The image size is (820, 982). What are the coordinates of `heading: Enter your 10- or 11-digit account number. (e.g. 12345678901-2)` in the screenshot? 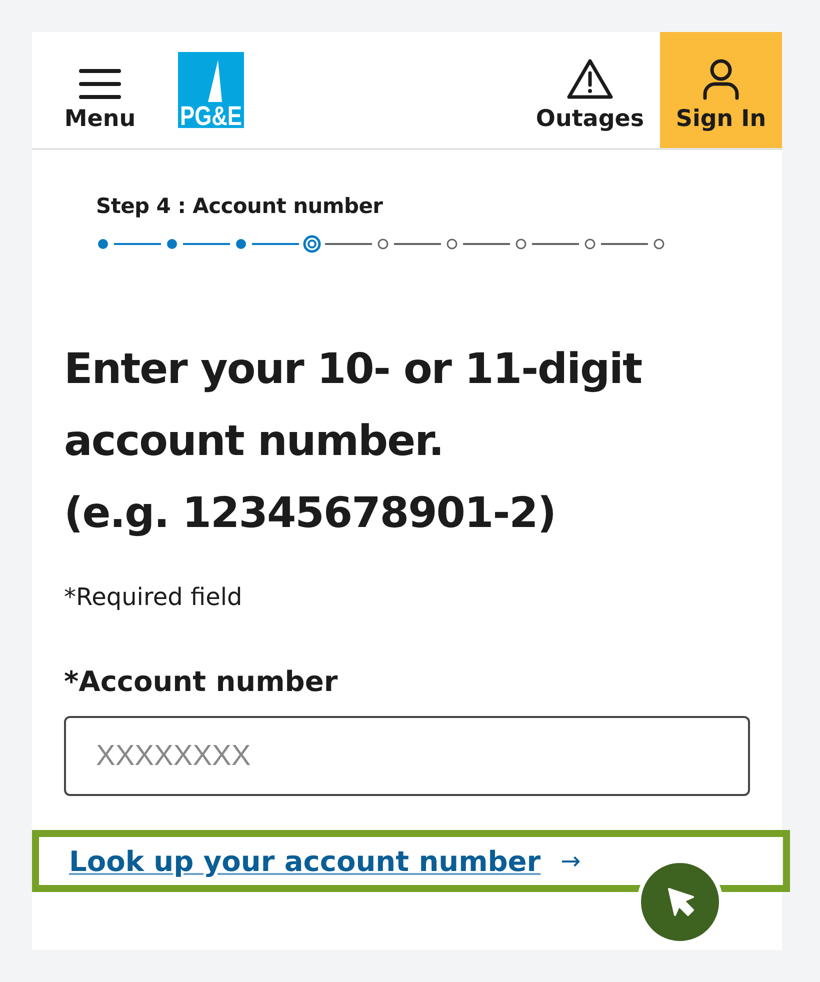 It's located at (353, 441).